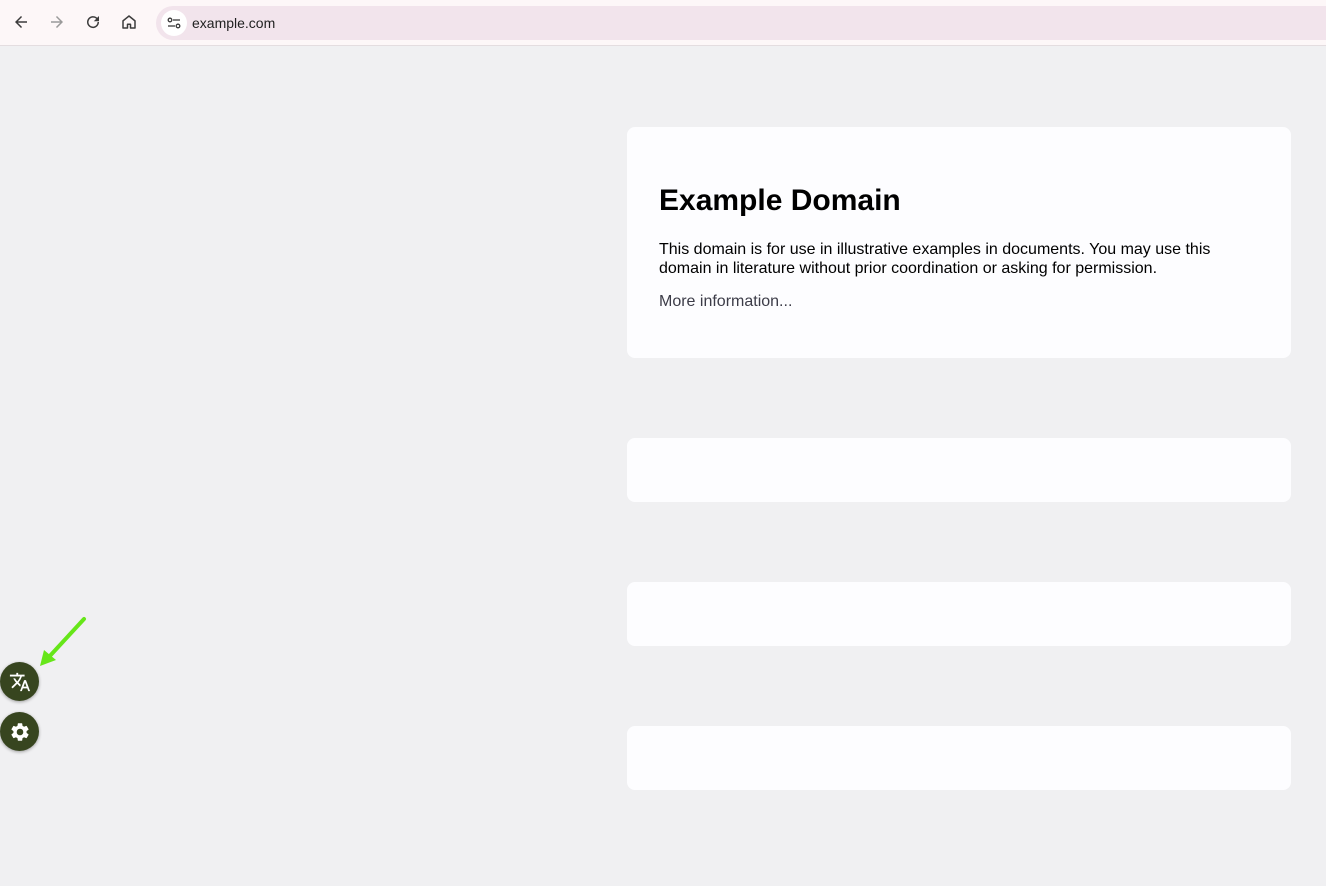 The image size is (1326, 886). I want to click on annotation-arrow-icon, so click(63, 641).